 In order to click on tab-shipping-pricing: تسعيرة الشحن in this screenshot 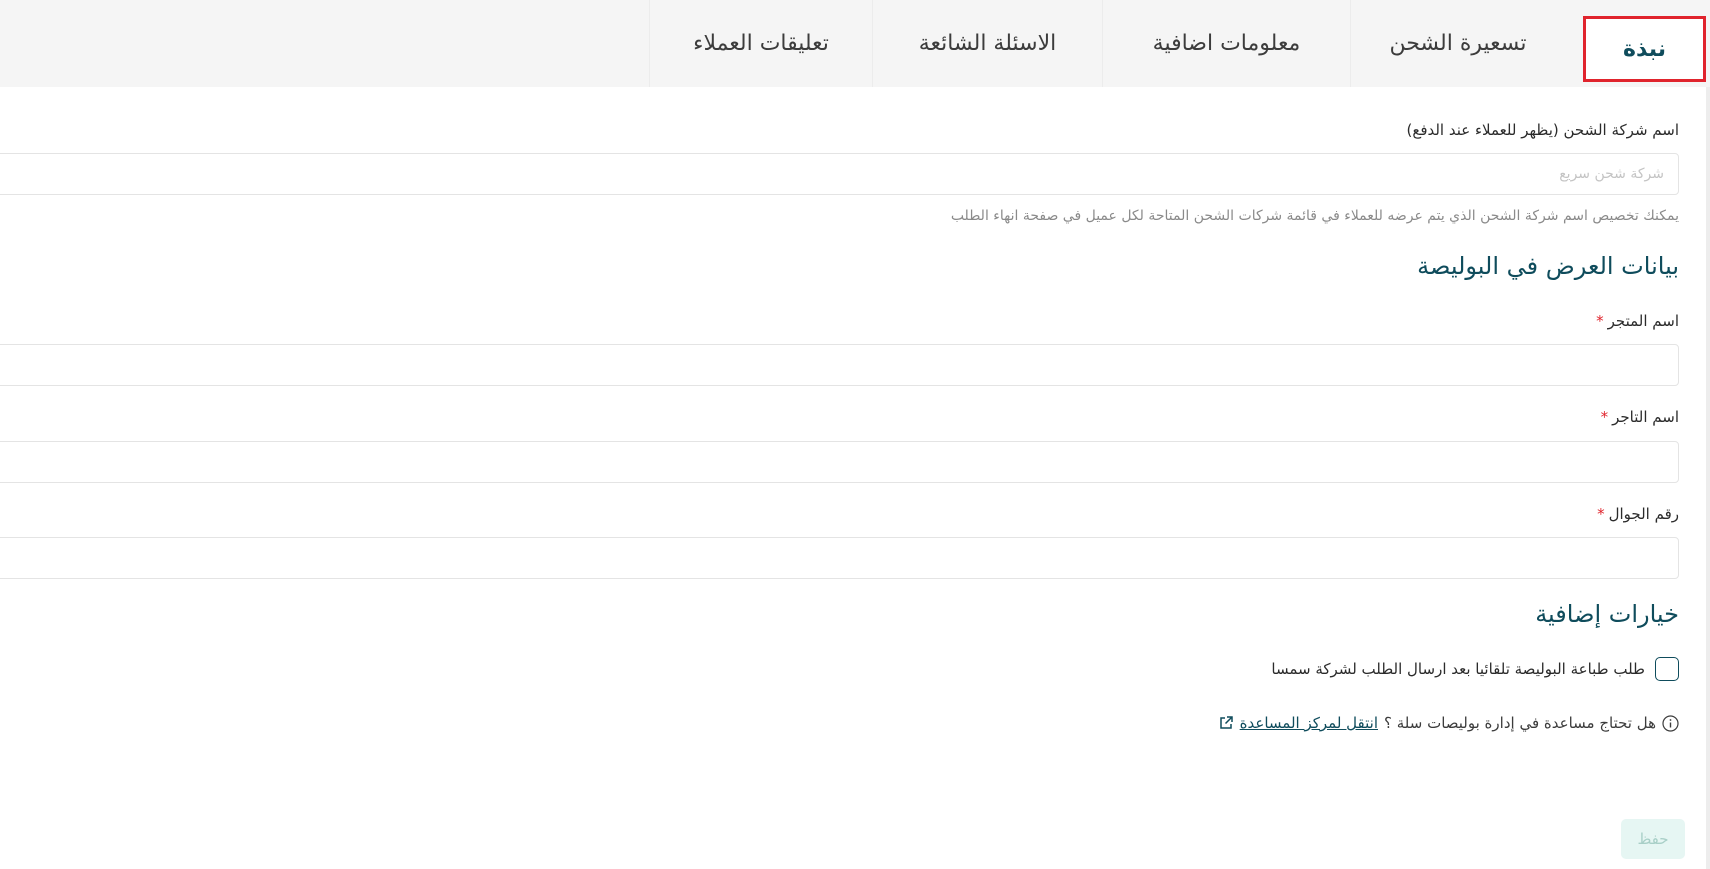, I will do `click(1457, 43)`.